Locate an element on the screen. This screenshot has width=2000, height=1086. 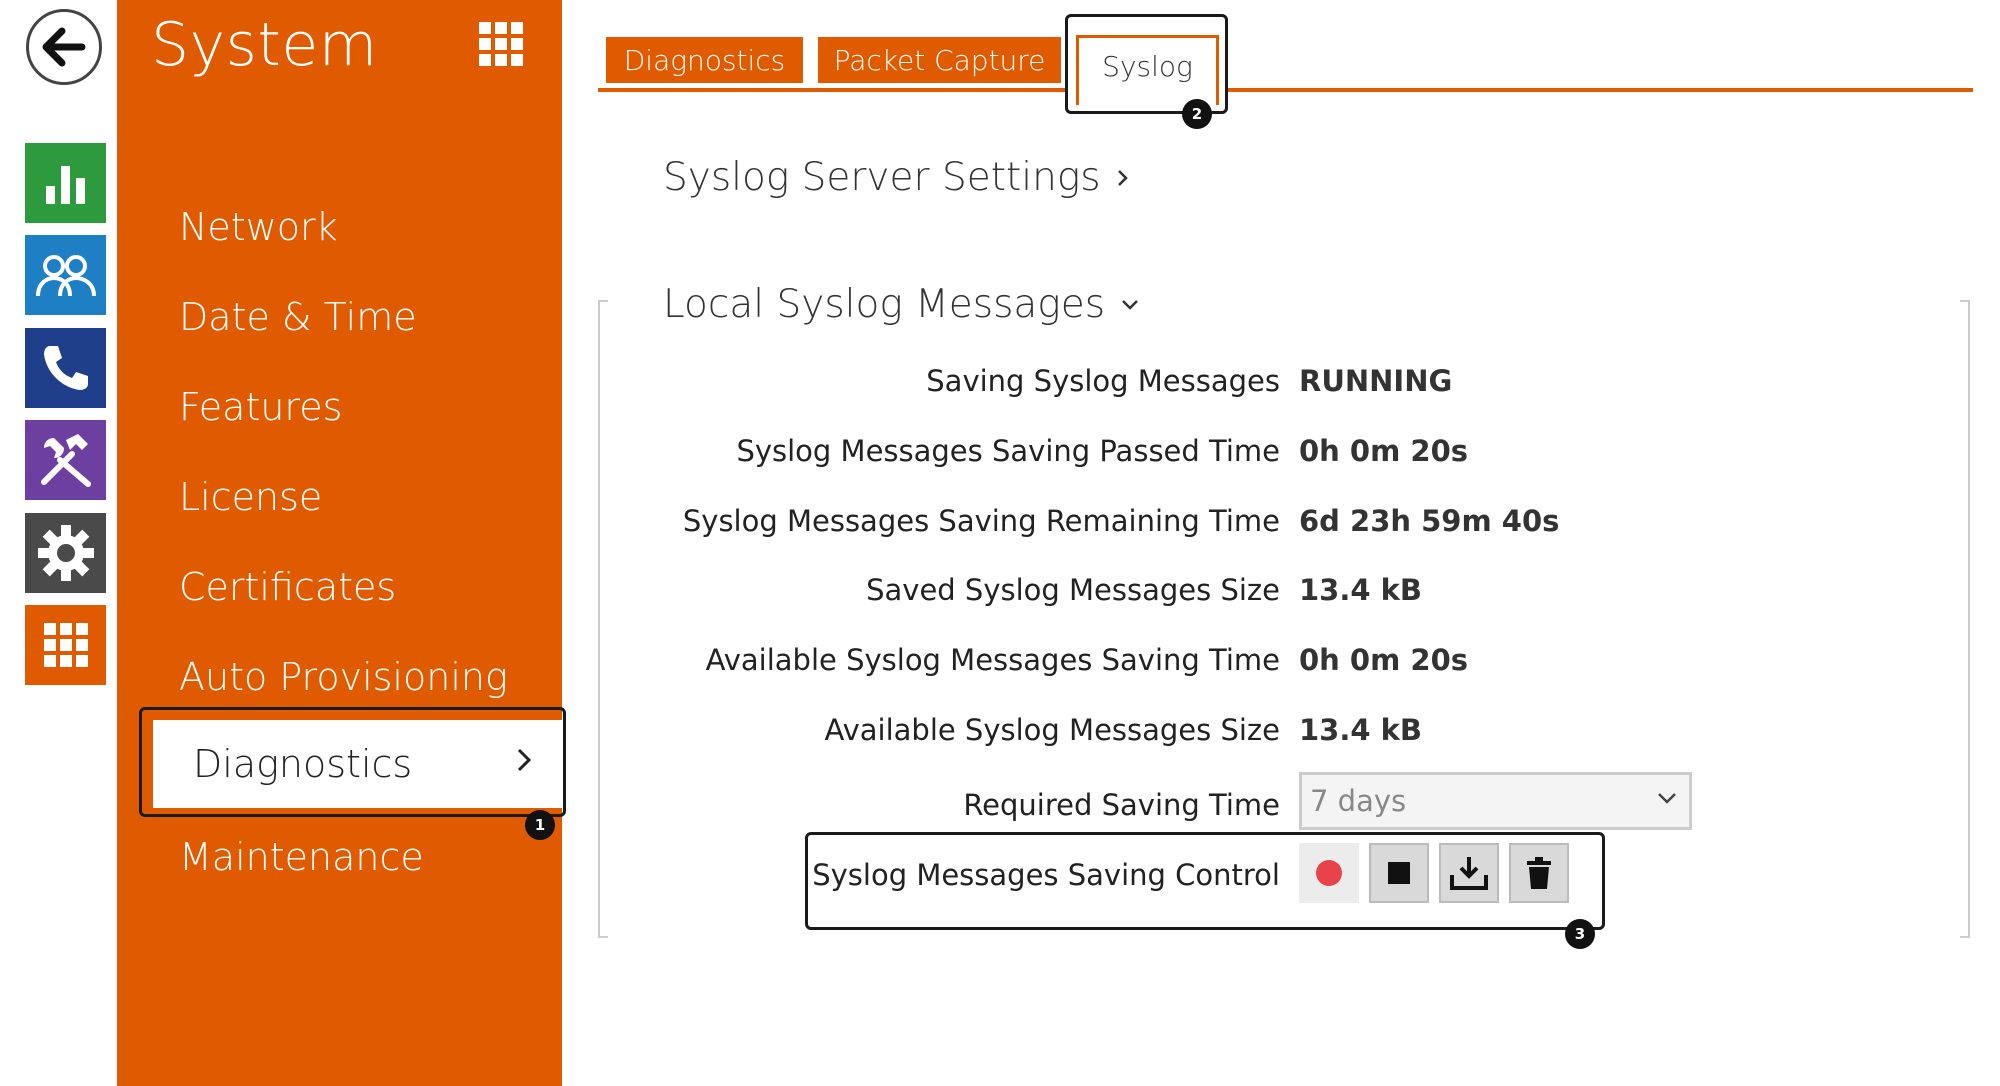
delete-button is located at coordinates (1539, 873).